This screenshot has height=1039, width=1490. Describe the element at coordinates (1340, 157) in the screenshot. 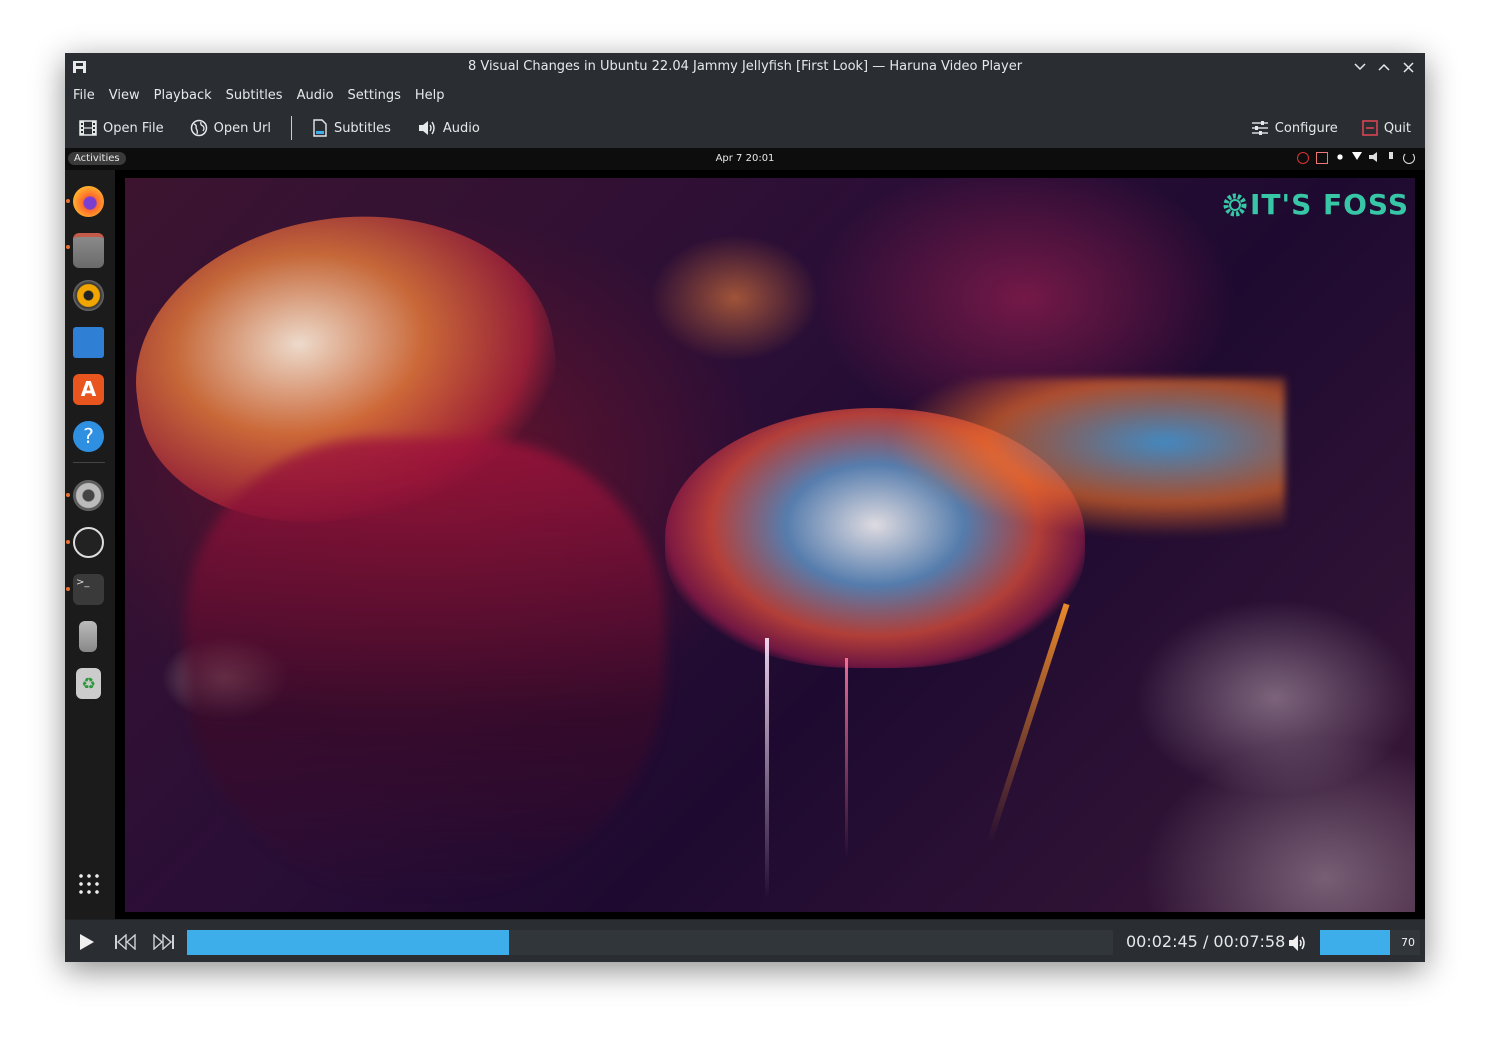

I see `tray-brightness-icon` at that location.